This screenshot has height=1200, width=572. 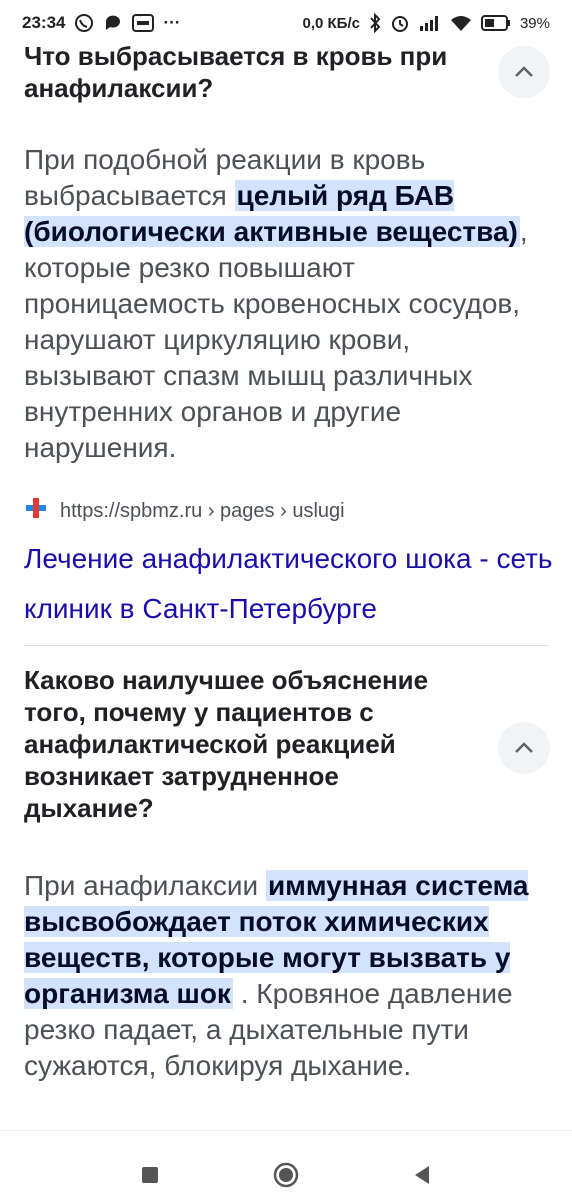 What do you see at coordinates (400, 23) in the screenshot?
I see `alarm-icon` at bounding box center [400, 23].